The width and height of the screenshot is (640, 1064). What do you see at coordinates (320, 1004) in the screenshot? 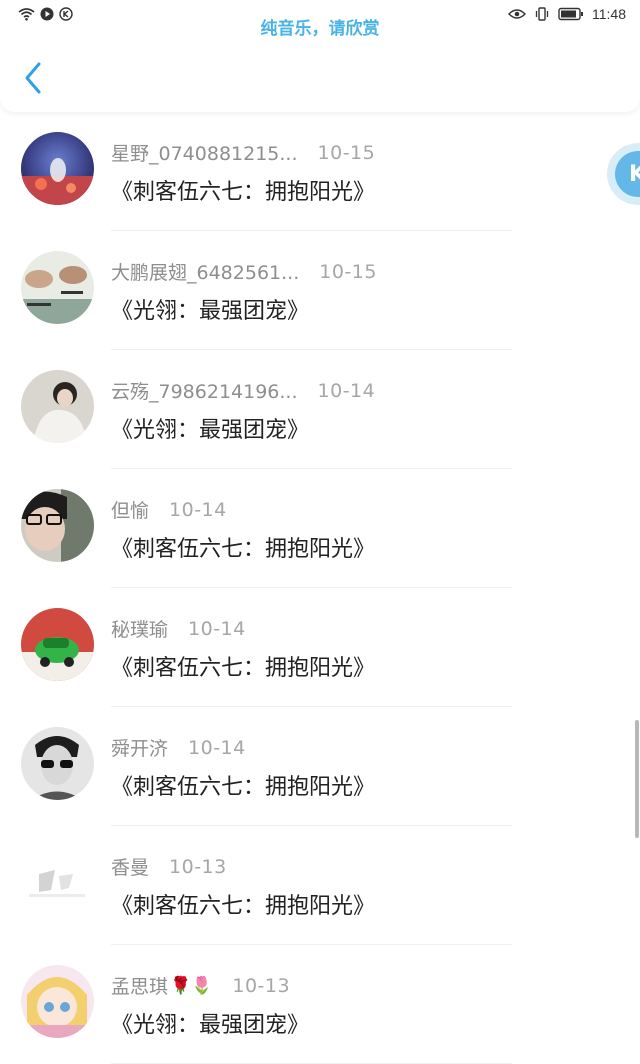
I see `list-item: 孟思琪 🌹🌷 10-13 《光翎：最强团宠》` at bounding box center [320, 1004].